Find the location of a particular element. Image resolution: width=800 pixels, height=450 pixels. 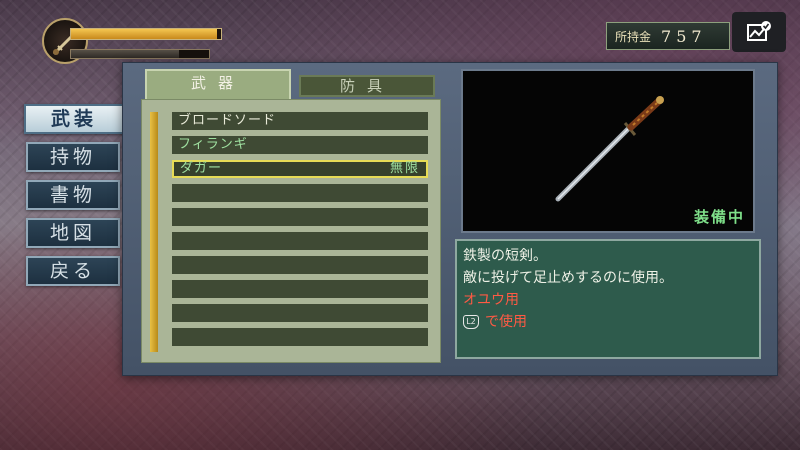

money-display: 所持金 757 is located at coordinates (668, 36).